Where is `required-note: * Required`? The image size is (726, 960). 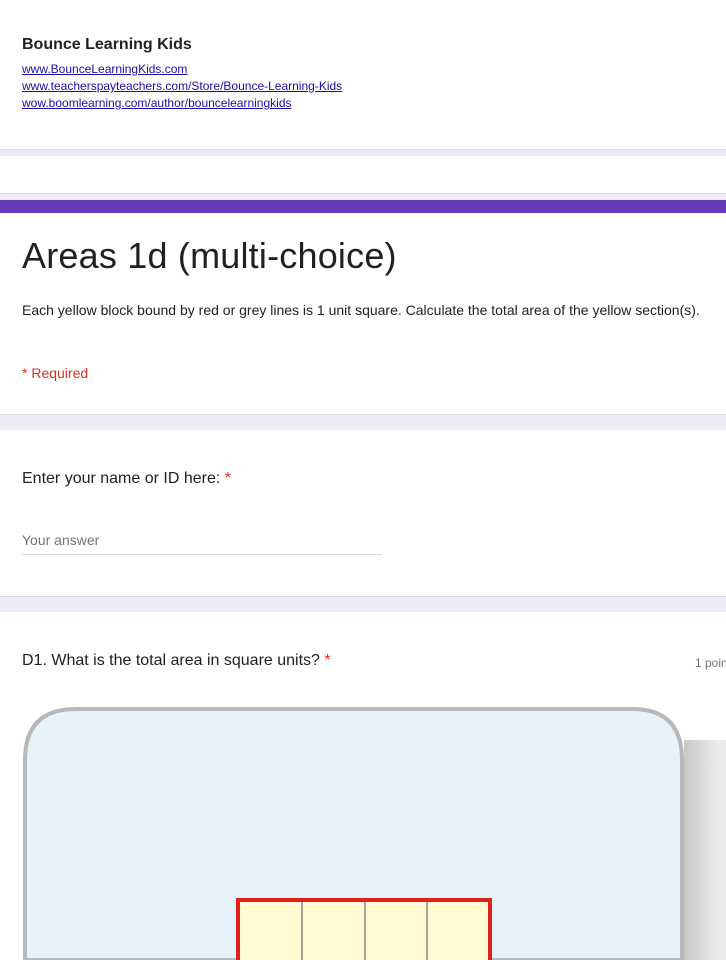 required-note: * Required is located at coordinates (55, 373).